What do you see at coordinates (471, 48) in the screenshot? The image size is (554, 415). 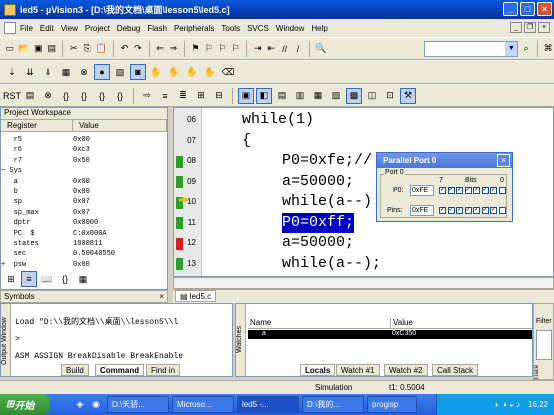 I see `find-combo: ▼` at bounding box center [471, 48].